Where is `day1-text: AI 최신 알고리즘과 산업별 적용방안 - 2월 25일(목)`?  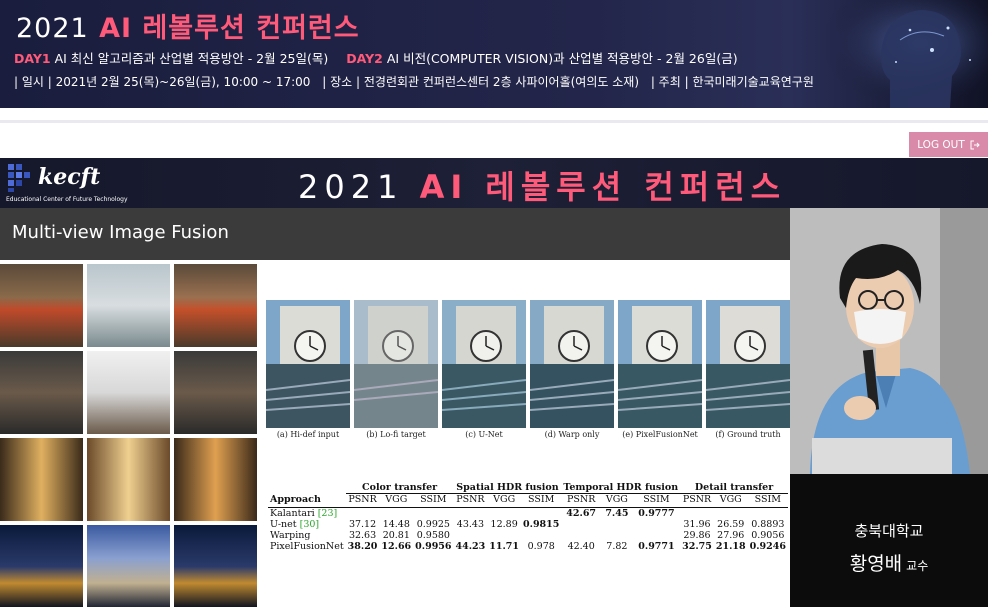
day1-text: AI 최신 알고리즘과 산업별 적용방안 - 2월 25일(목) is located at coordinates (191, 58).